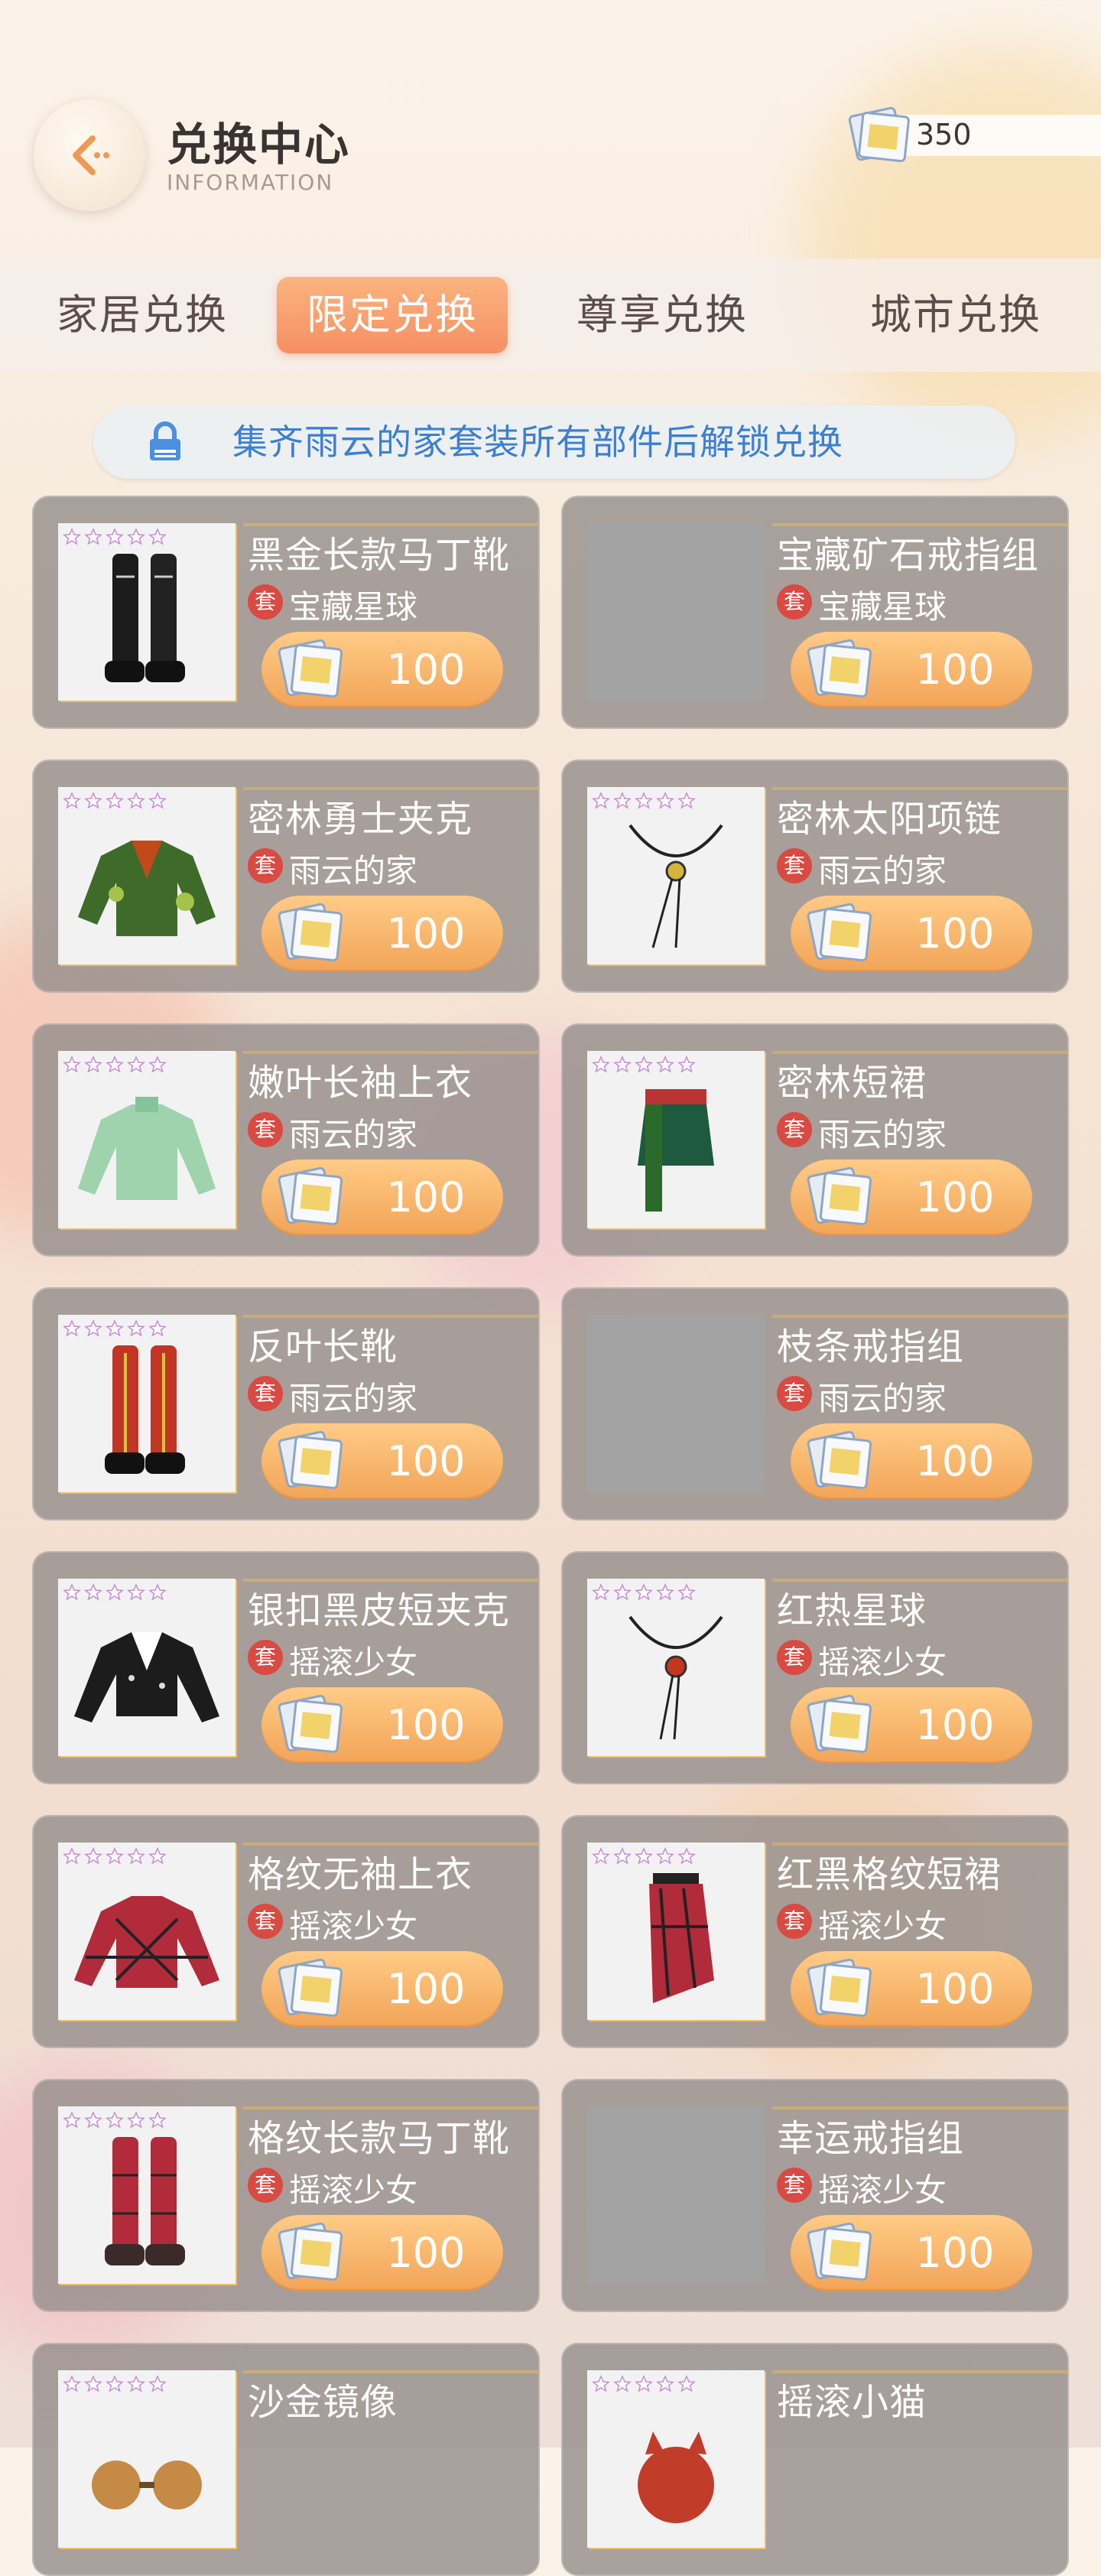  Describe the element at coordinates (662, 315) in the screenshot. I see `tab-premium-exchange: 尊享兑换` at that location.